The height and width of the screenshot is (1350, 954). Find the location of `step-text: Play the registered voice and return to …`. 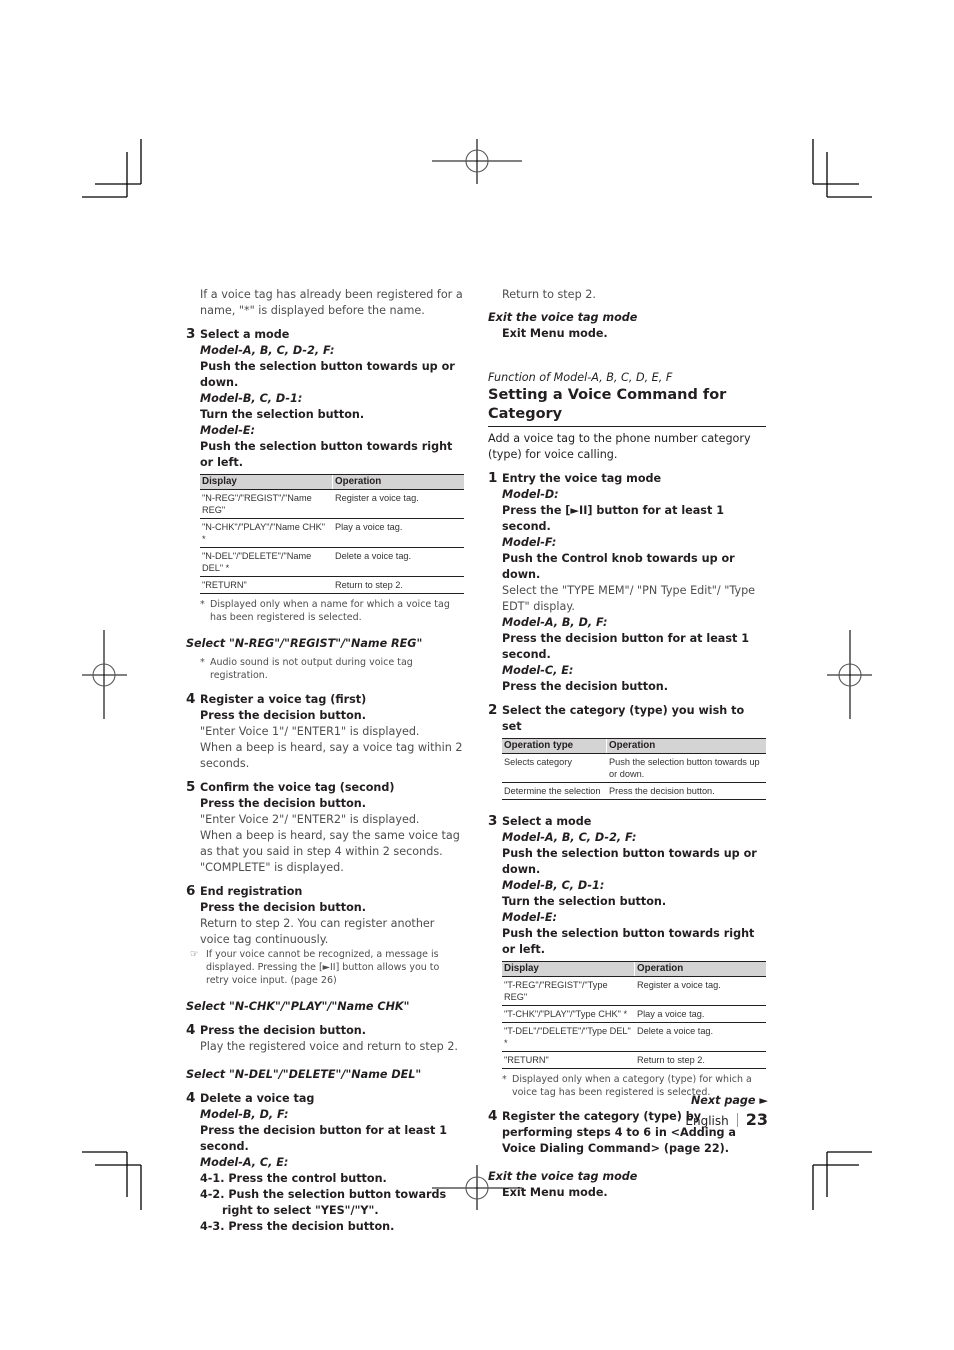

step-text: Play the registered voice and return to … is located at coordinates (329, 1046).